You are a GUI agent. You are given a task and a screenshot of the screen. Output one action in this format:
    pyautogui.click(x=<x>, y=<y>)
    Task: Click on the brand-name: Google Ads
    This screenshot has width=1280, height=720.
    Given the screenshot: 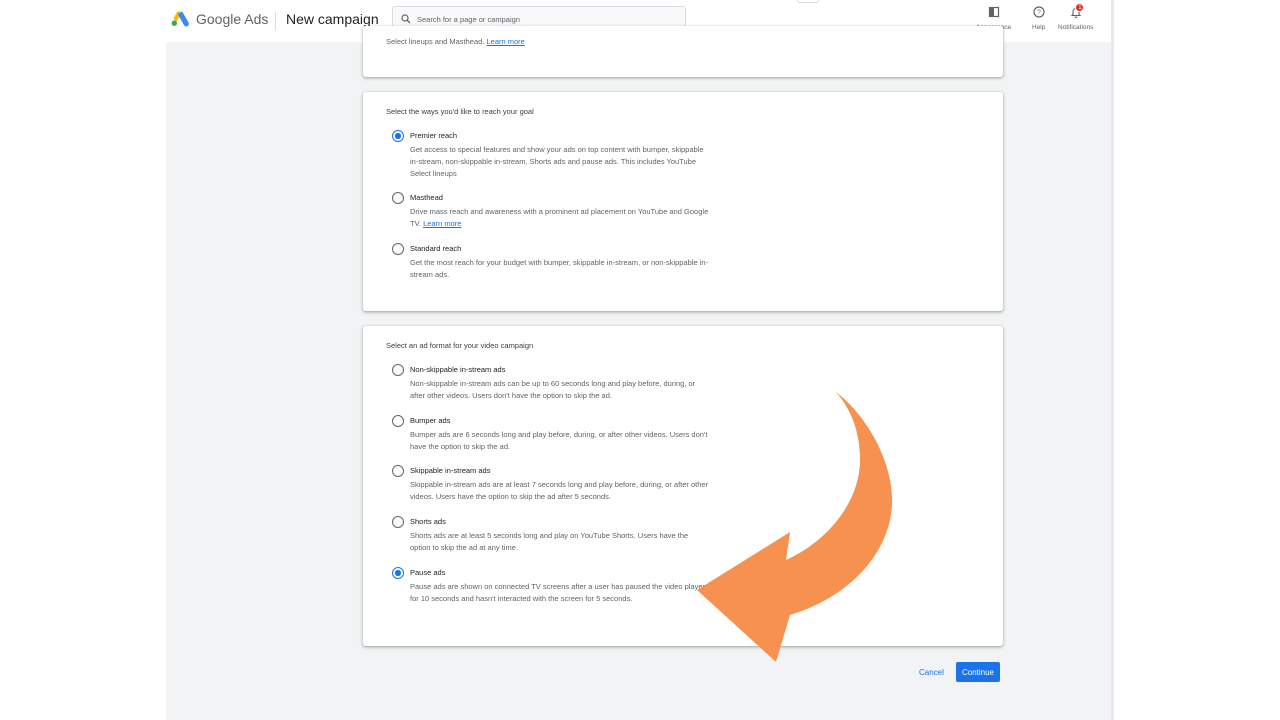 What is the action you would take?
    pyautogui.click(x=232, y=19)
    